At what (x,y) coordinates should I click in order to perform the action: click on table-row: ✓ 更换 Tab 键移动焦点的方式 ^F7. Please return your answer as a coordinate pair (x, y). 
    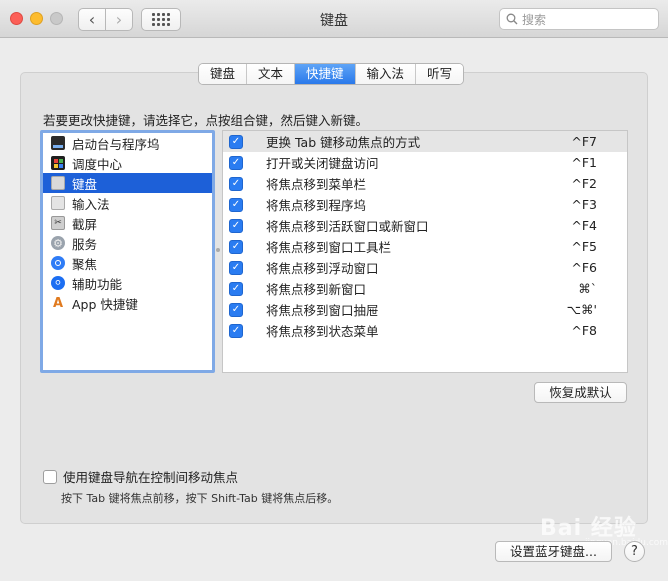
    Looking at the image, I should click on (425, 141).